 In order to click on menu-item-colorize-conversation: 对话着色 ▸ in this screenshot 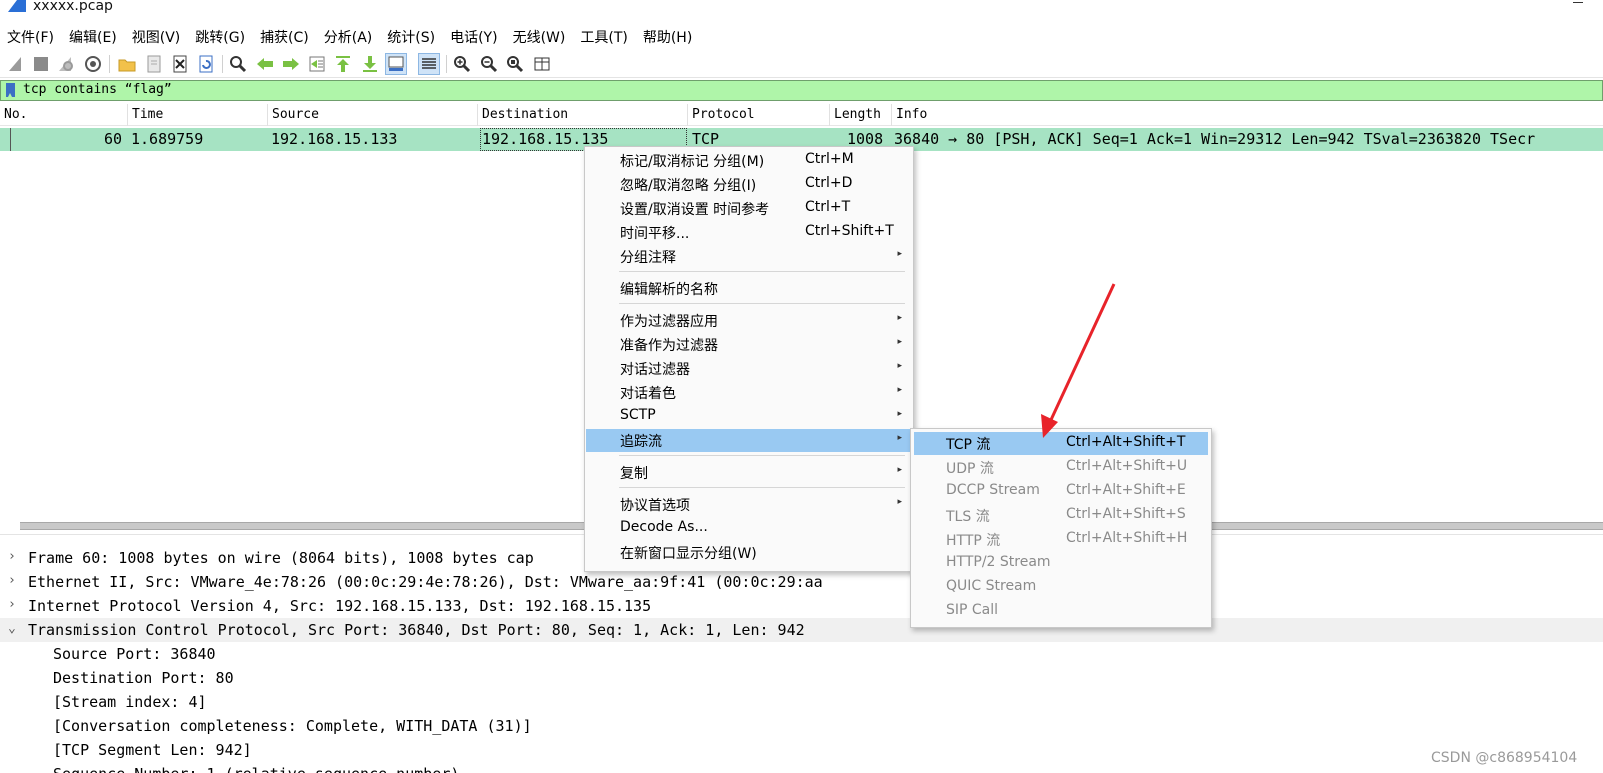, I will do `click(749, 392)`.